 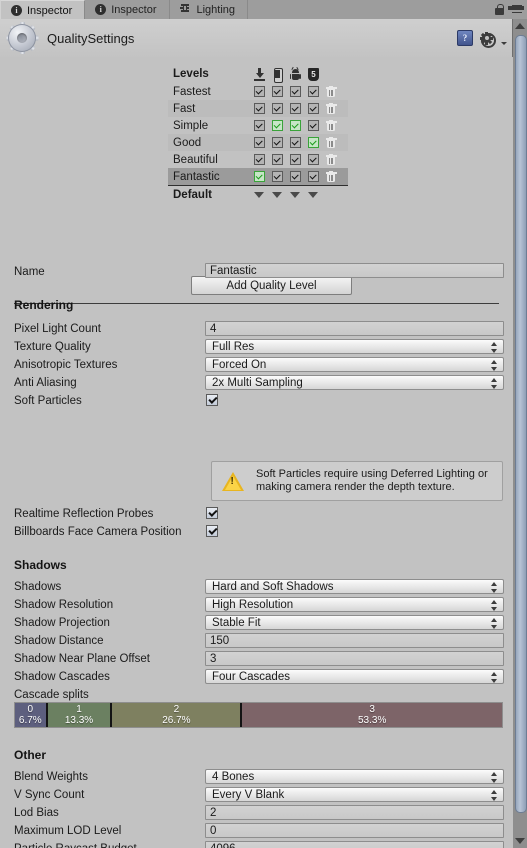 What do you see at coordinates (109, 694) in the screenshot?
I see `cascade-splits-row: Cascade splits` at bounding box center [109, 694].